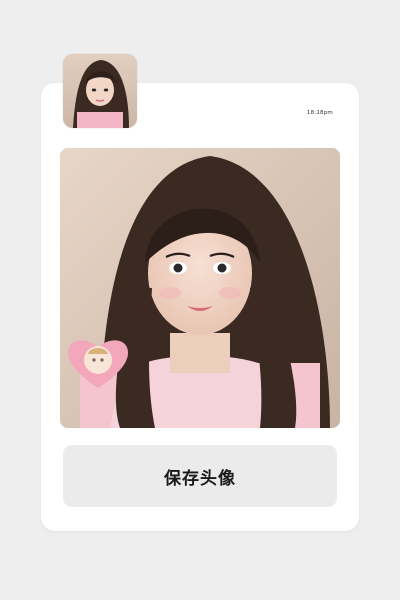  I want to click on avatar-thumbnail, so click(100, 91).